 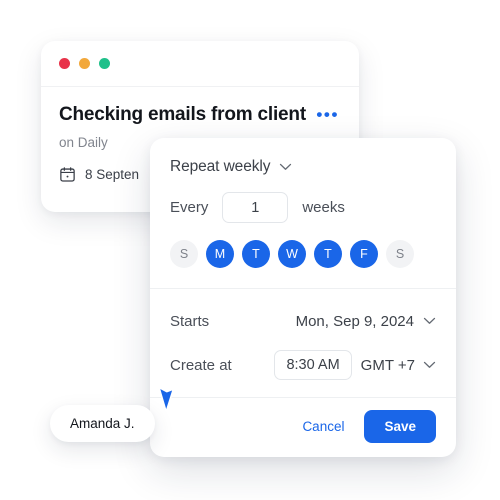 What do you see at coordinates (328, 113) in the screenshot?
I see `more-options-icon: •••` at bounding box center [328, 113].